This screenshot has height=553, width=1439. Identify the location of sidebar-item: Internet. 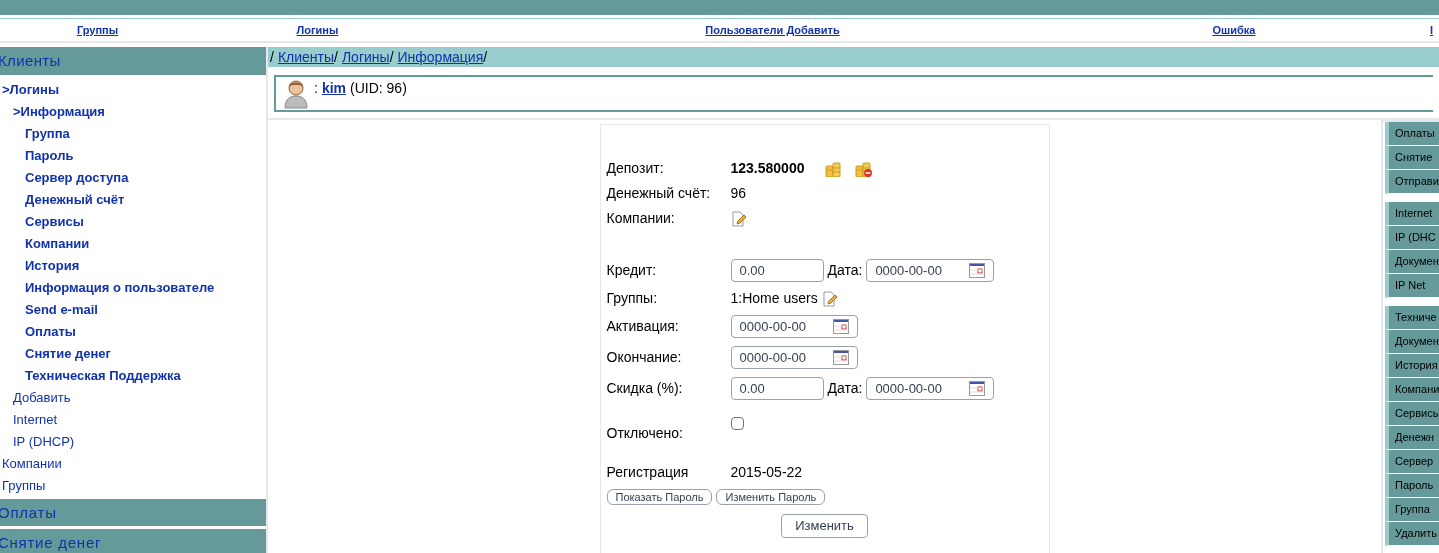
(133, 420).